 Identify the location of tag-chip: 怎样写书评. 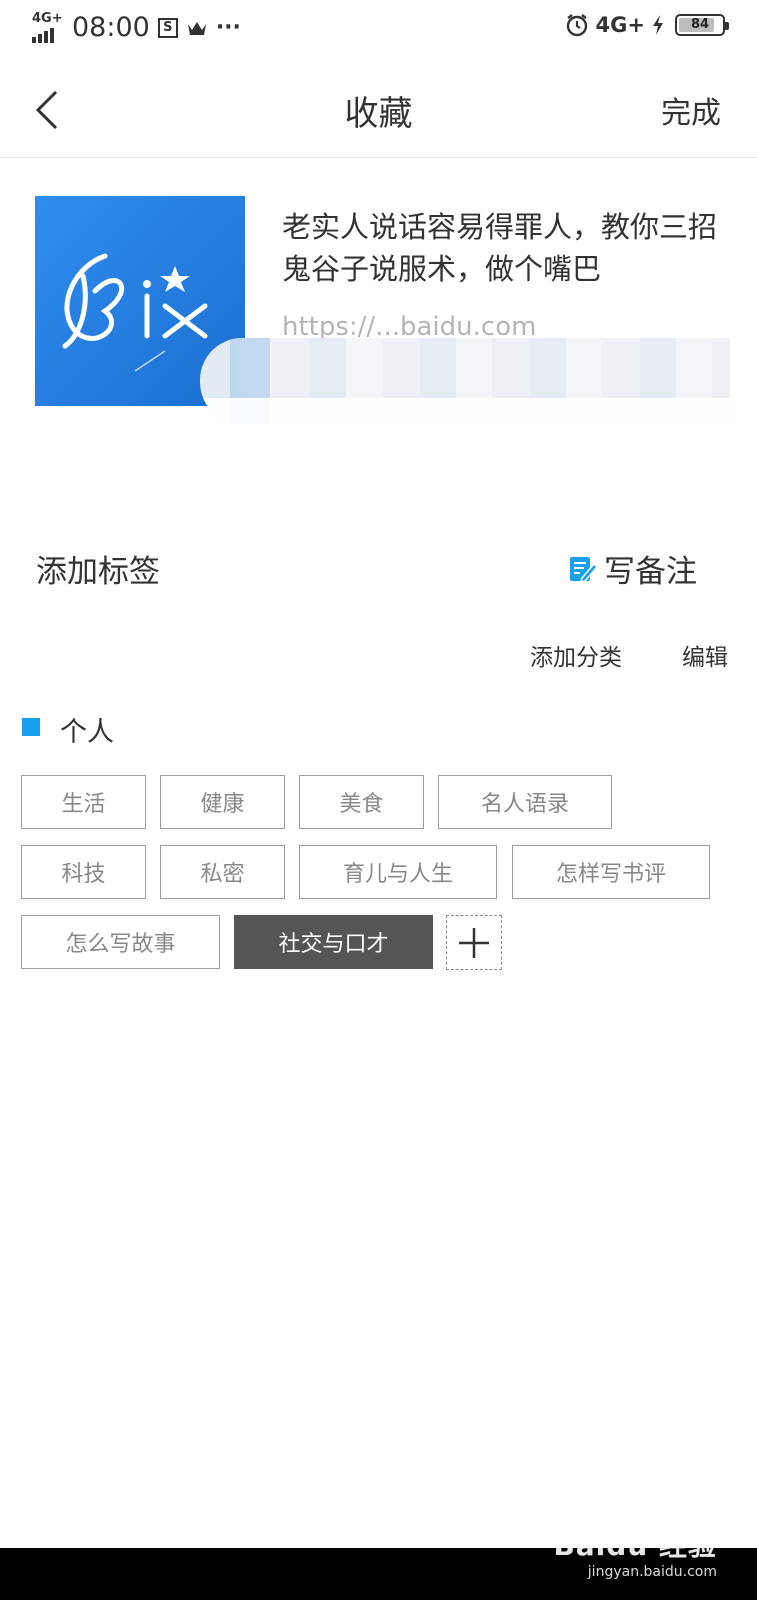
(611, 872).